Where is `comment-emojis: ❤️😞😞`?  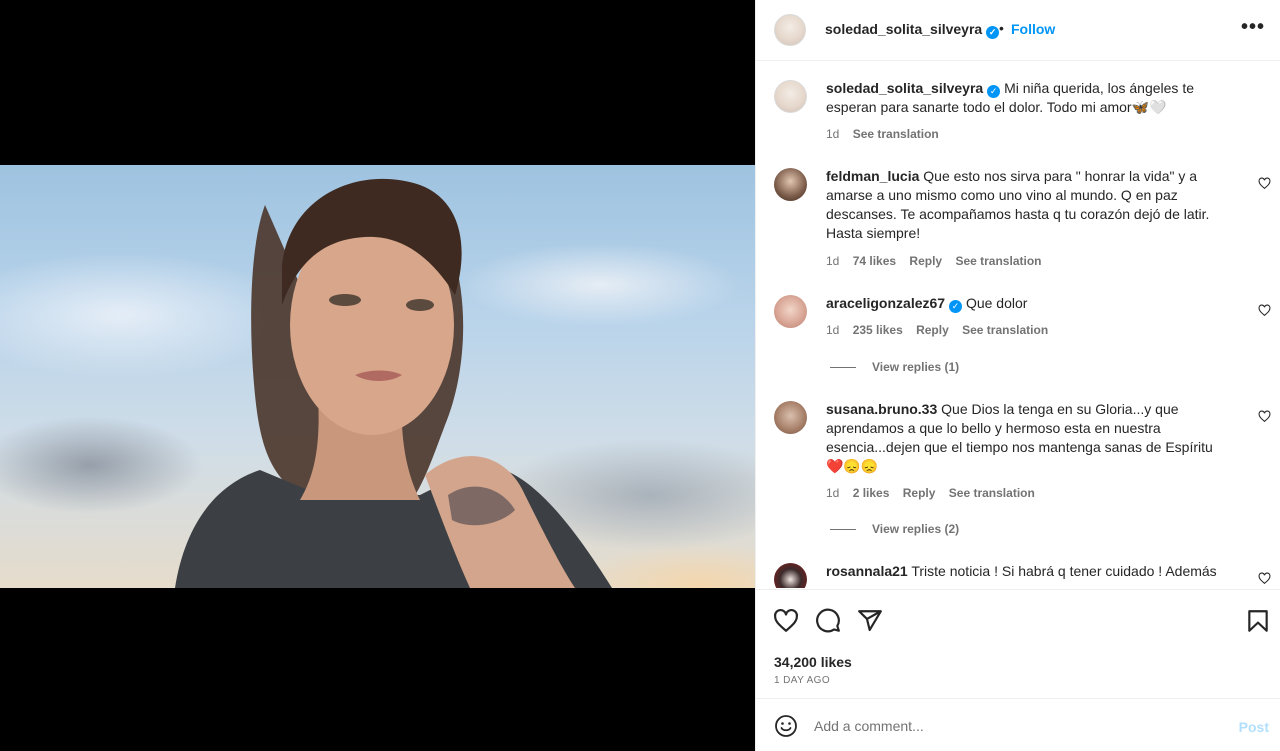 comment-emojis: ❤️😞😞 is located at coordinates (852, 466).